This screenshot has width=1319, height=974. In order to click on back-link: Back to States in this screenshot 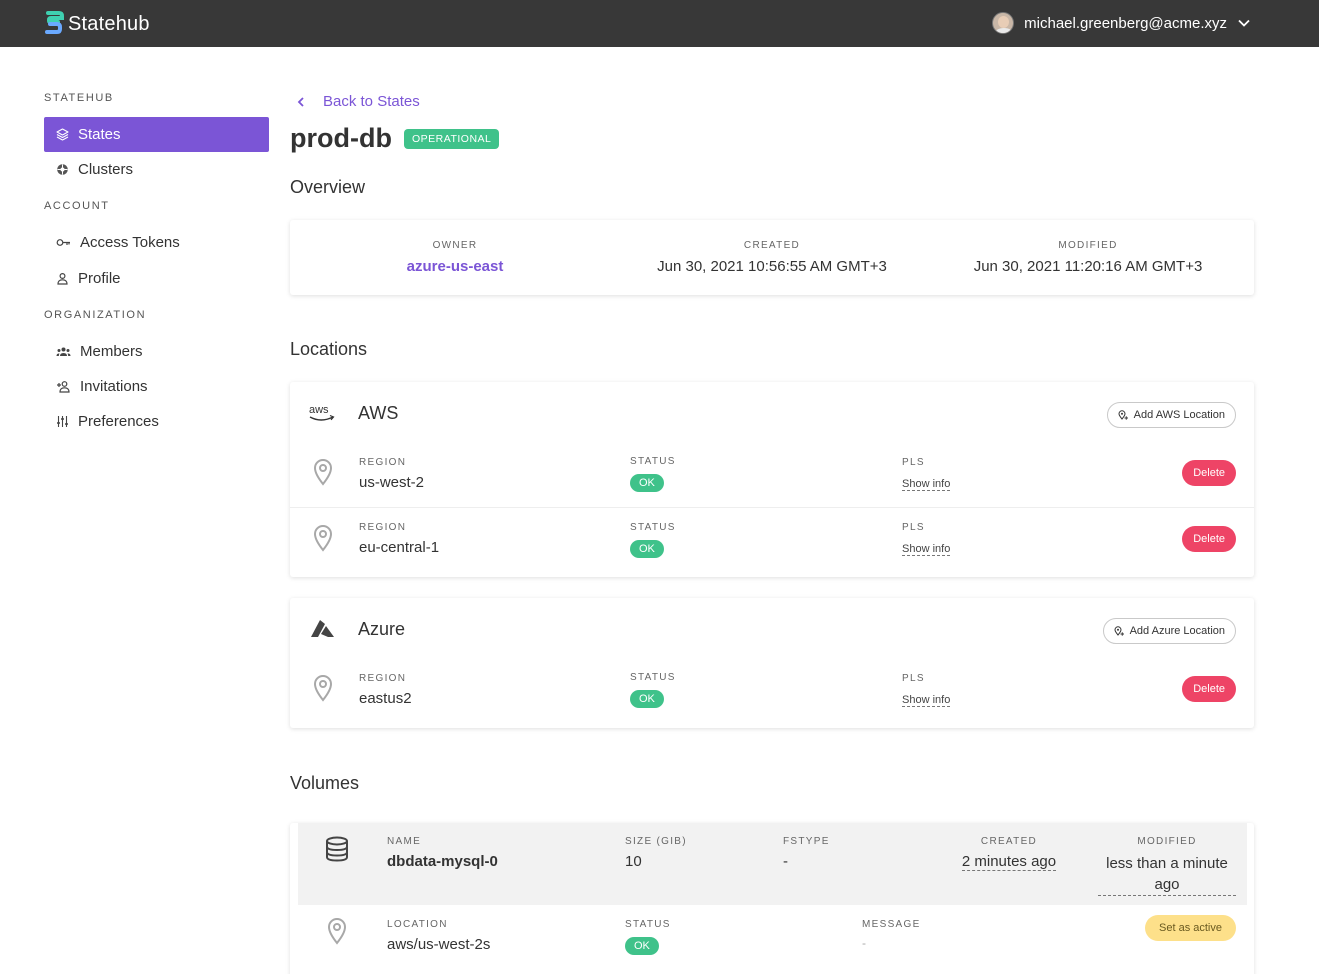, I will do `click(358, 101)`.